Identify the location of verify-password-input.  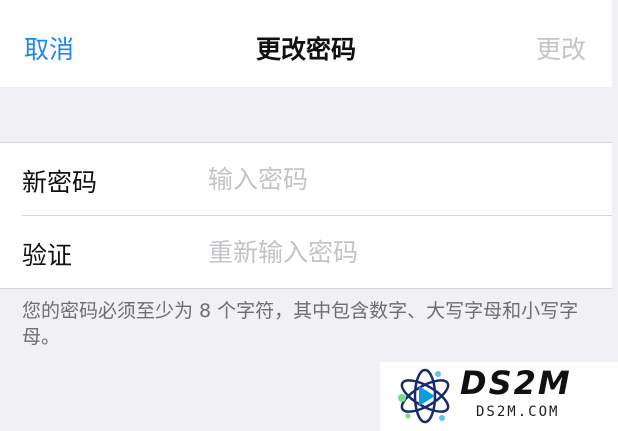
(398, 252).